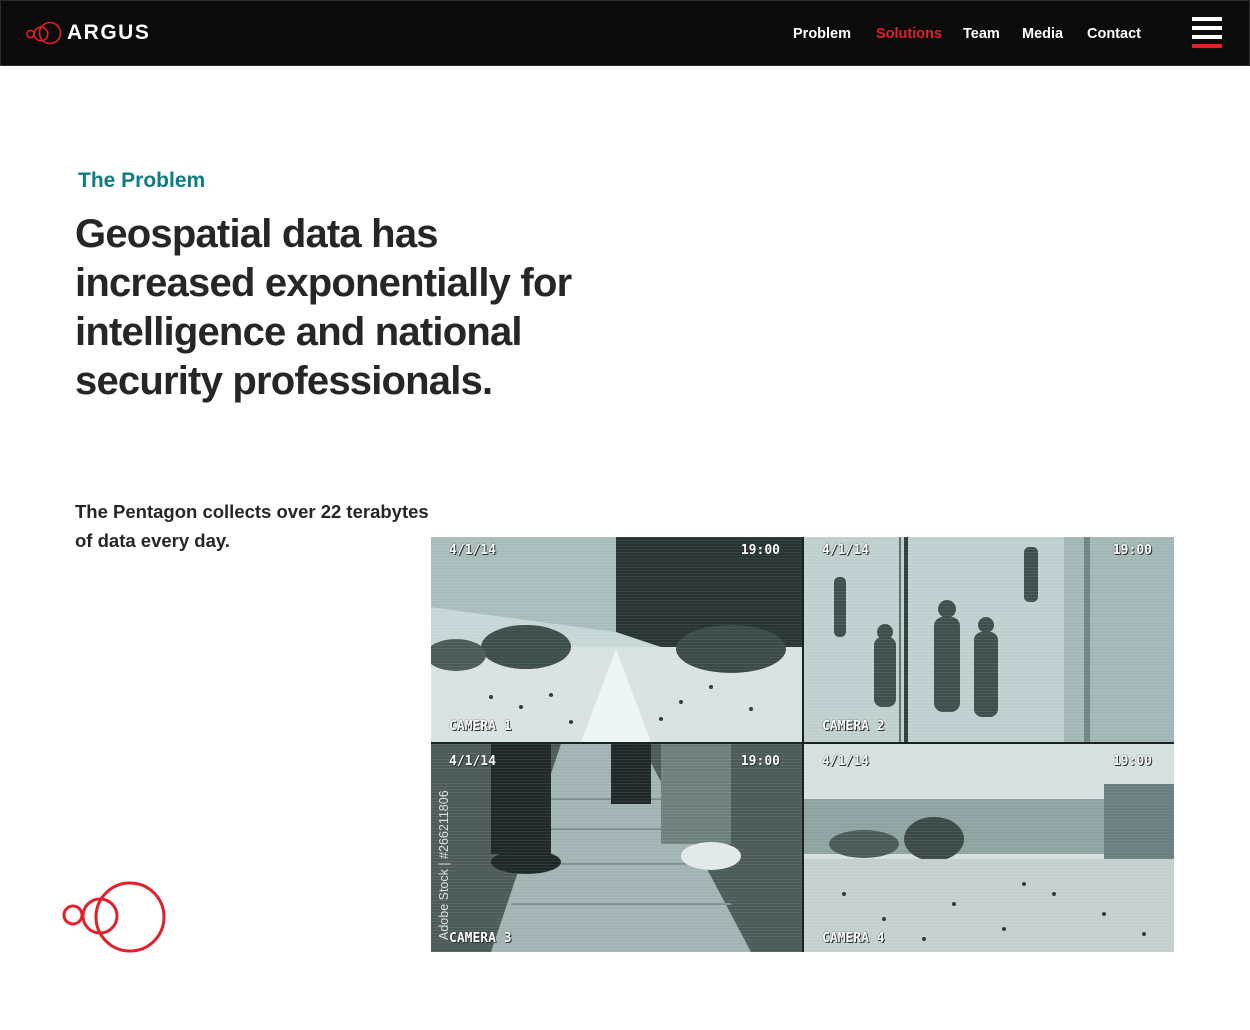 Image resolution: width=1250 pixels, height=1030 pixels. What do you see at coordinates (444, 865) in the screenshot?
I see `stock-watermark: Adobe Stock | #266211806` at bounding box center [444, 865].